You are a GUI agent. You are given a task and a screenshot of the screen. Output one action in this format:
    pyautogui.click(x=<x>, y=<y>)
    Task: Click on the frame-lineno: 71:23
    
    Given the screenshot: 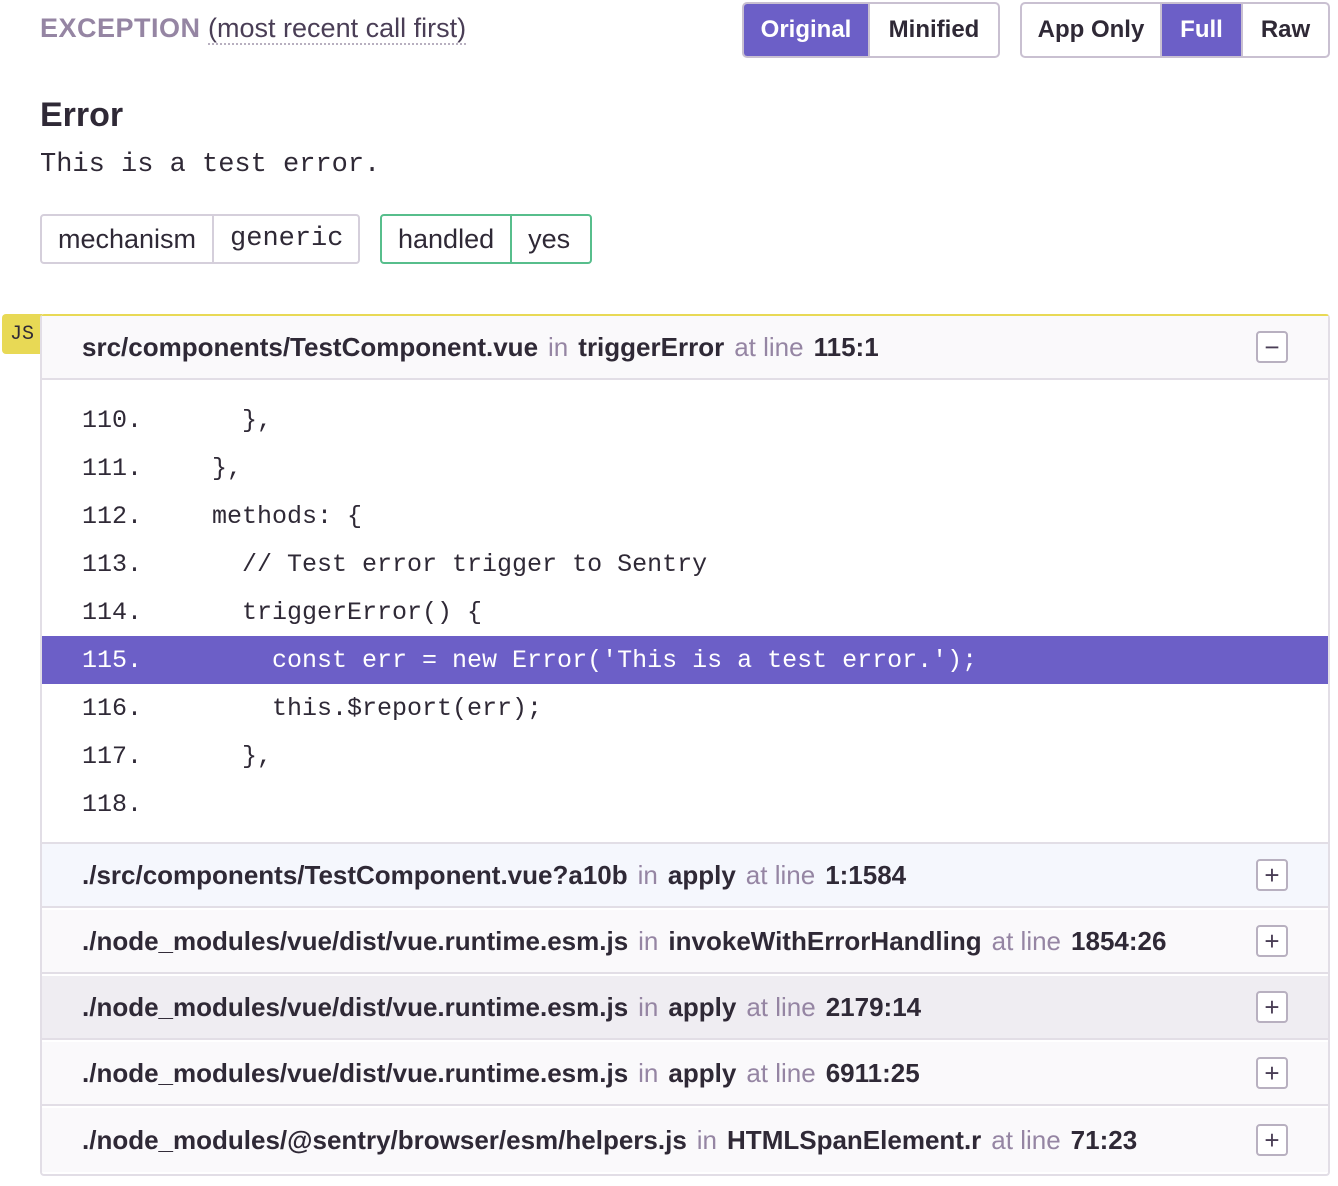 What is the action you would take?
    pyautogui.click(x=1104, y=1139)
    